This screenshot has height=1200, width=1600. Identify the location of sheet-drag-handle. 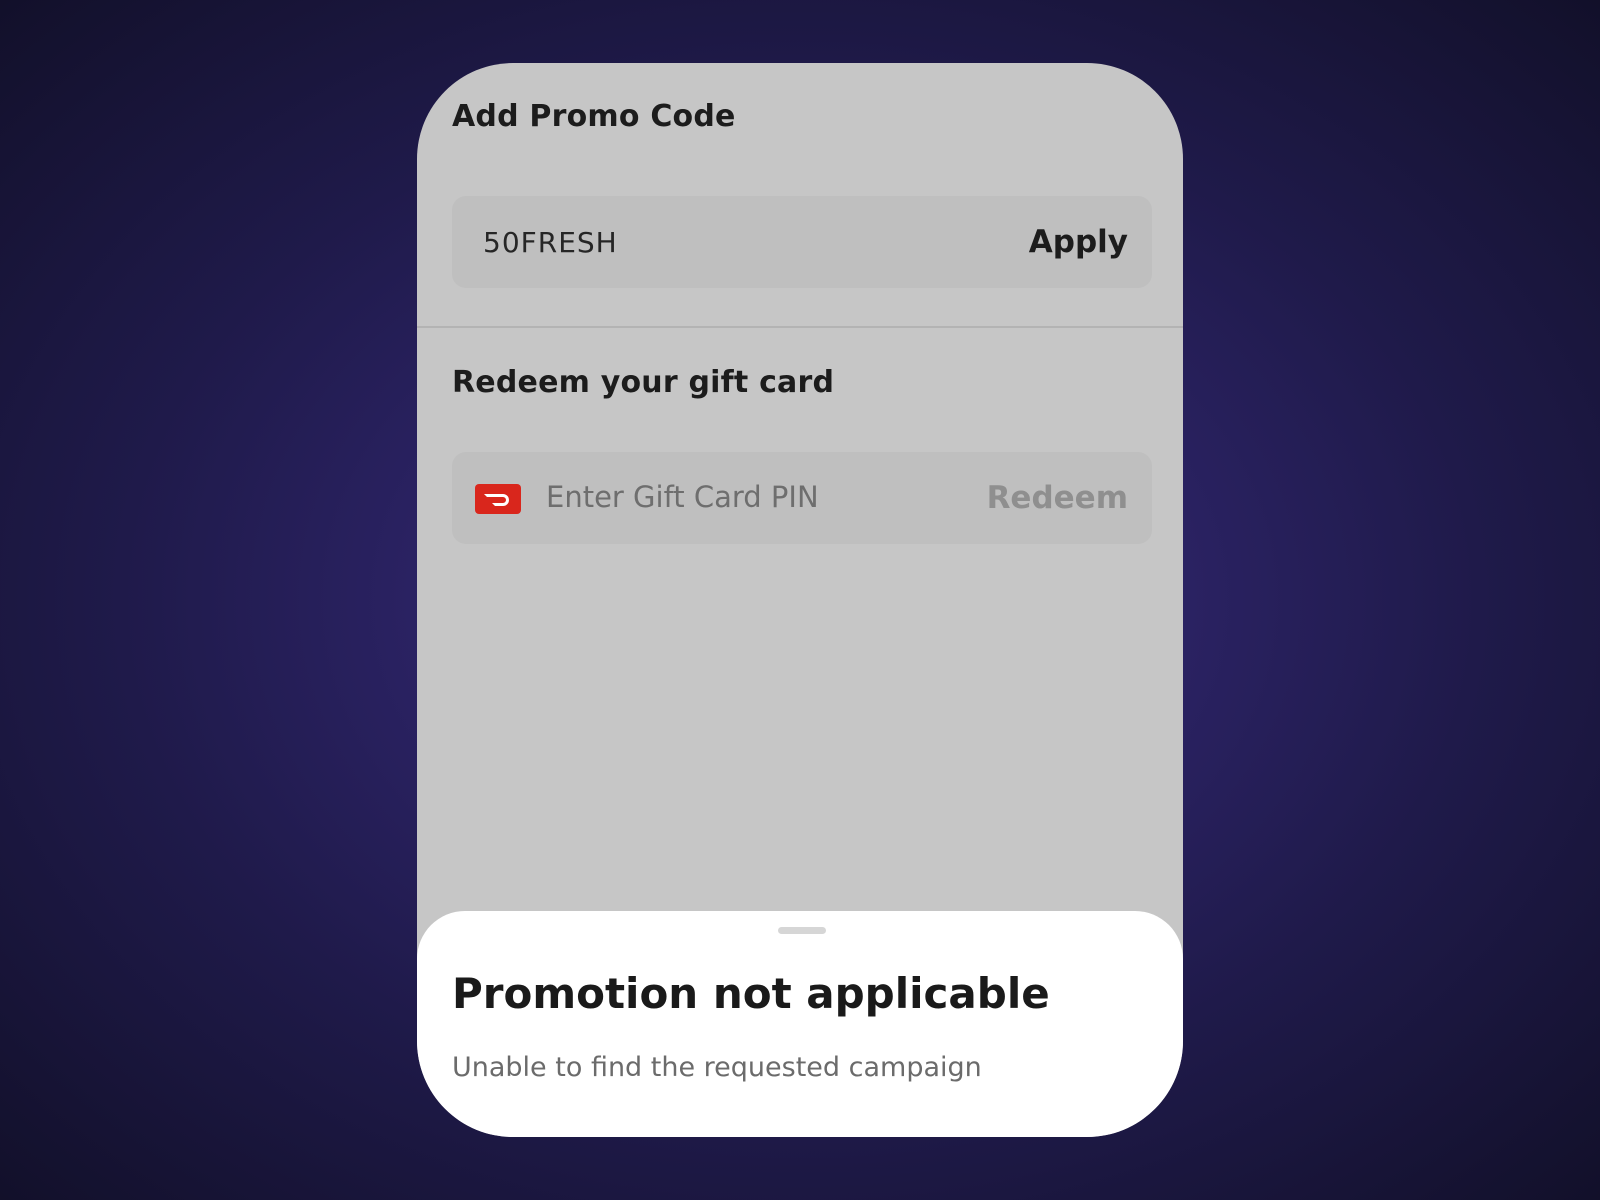
(802, 930).